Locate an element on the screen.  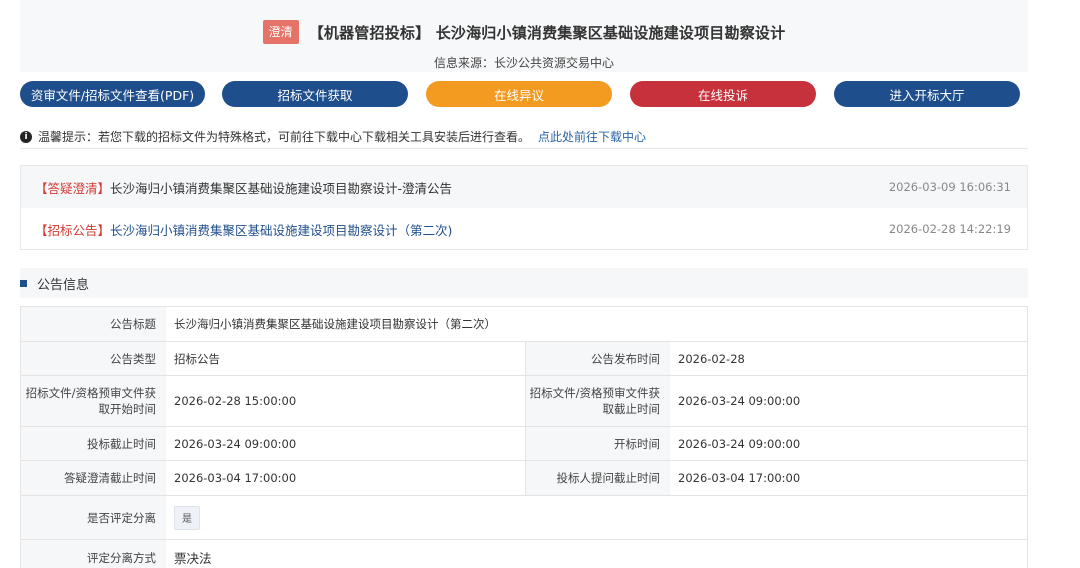
notice-date: 2026-03-09 16:06:31 is located at coordinates (949, 187).